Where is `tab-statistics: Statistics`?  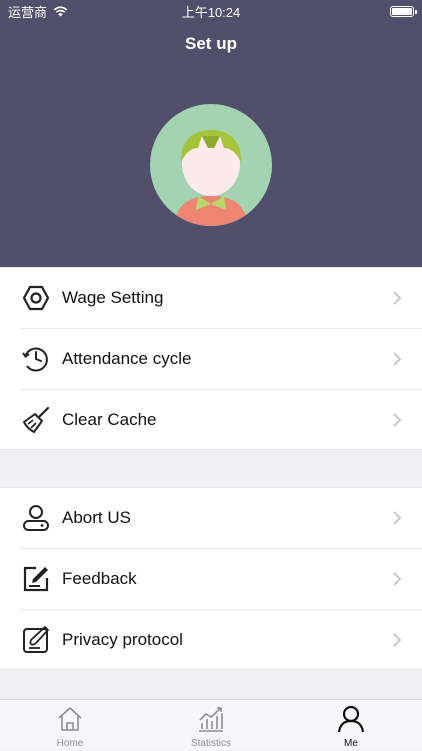 tab-statistics: Statistics is located at coordinates (211, 725).